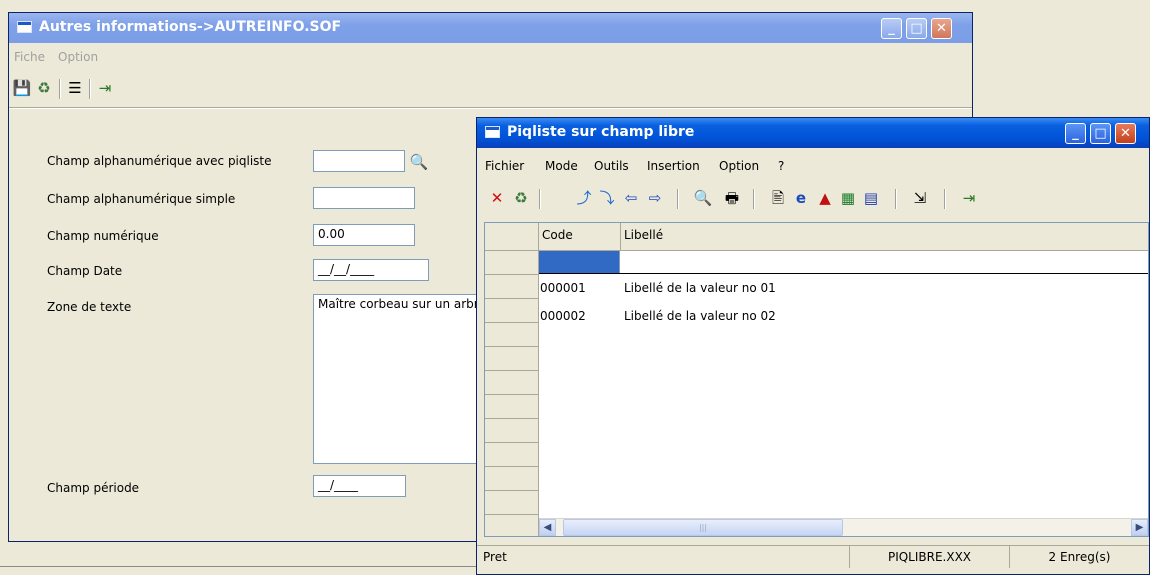 This screenshot has width=1150, height=575. I want to click on cell-divider, so click(619, 262).